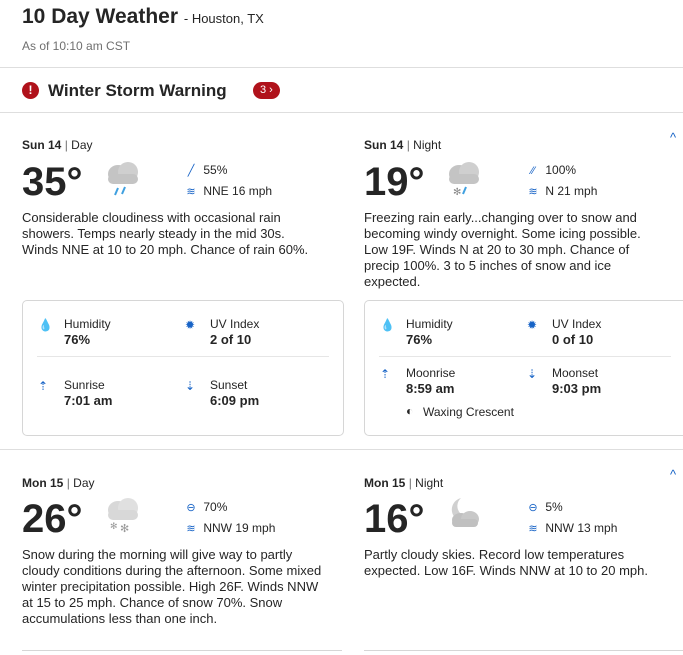 The image size is (683, 655). I want to click on night-date: Mon 15, so click(385, 483).